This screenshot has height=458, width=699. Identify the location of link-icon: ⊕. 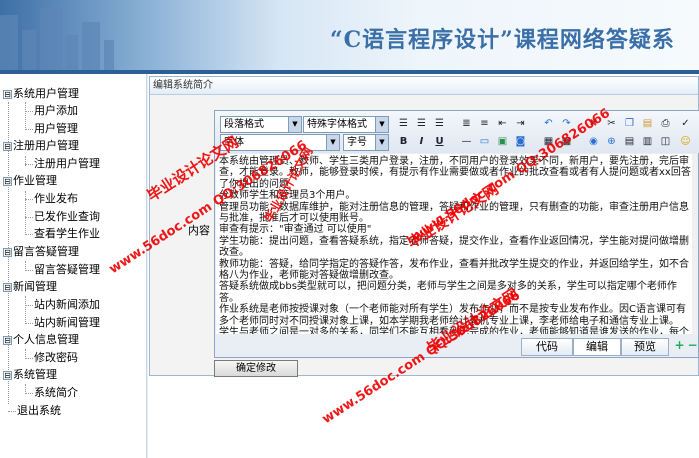
(611, 141).